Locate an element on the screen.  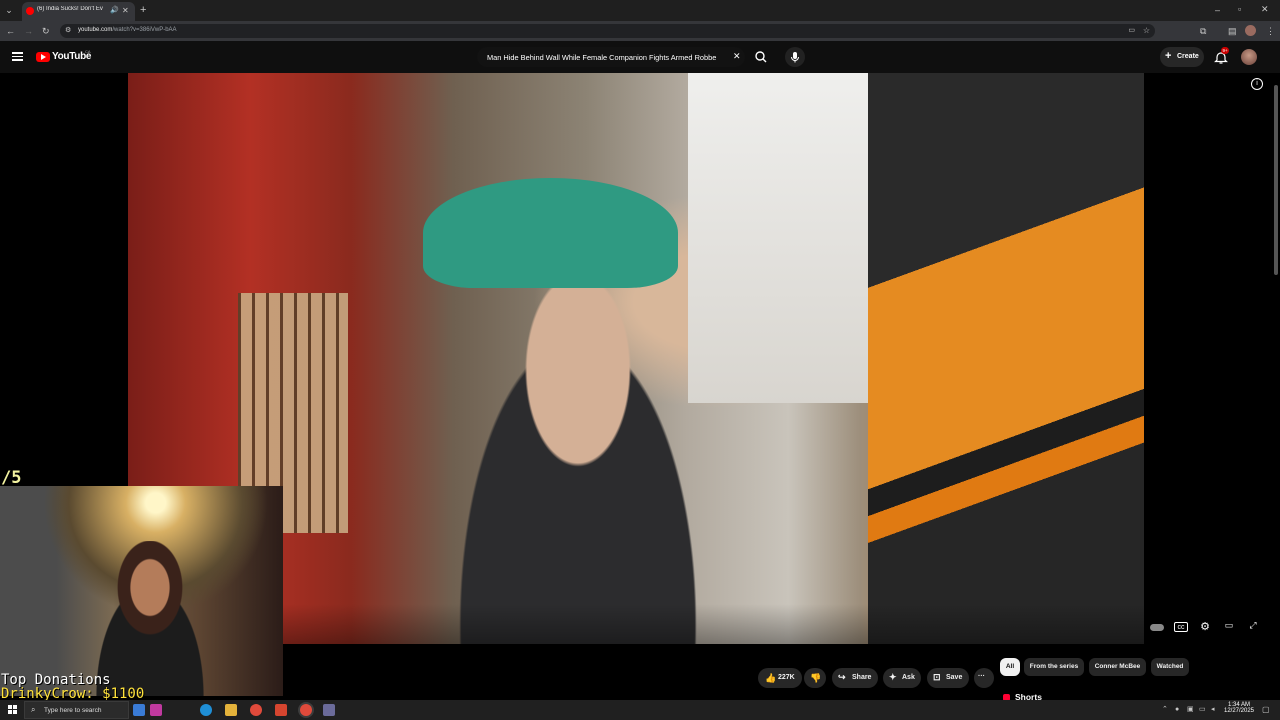
notifications-button: 9+ is located at coordinates (1222, 56).